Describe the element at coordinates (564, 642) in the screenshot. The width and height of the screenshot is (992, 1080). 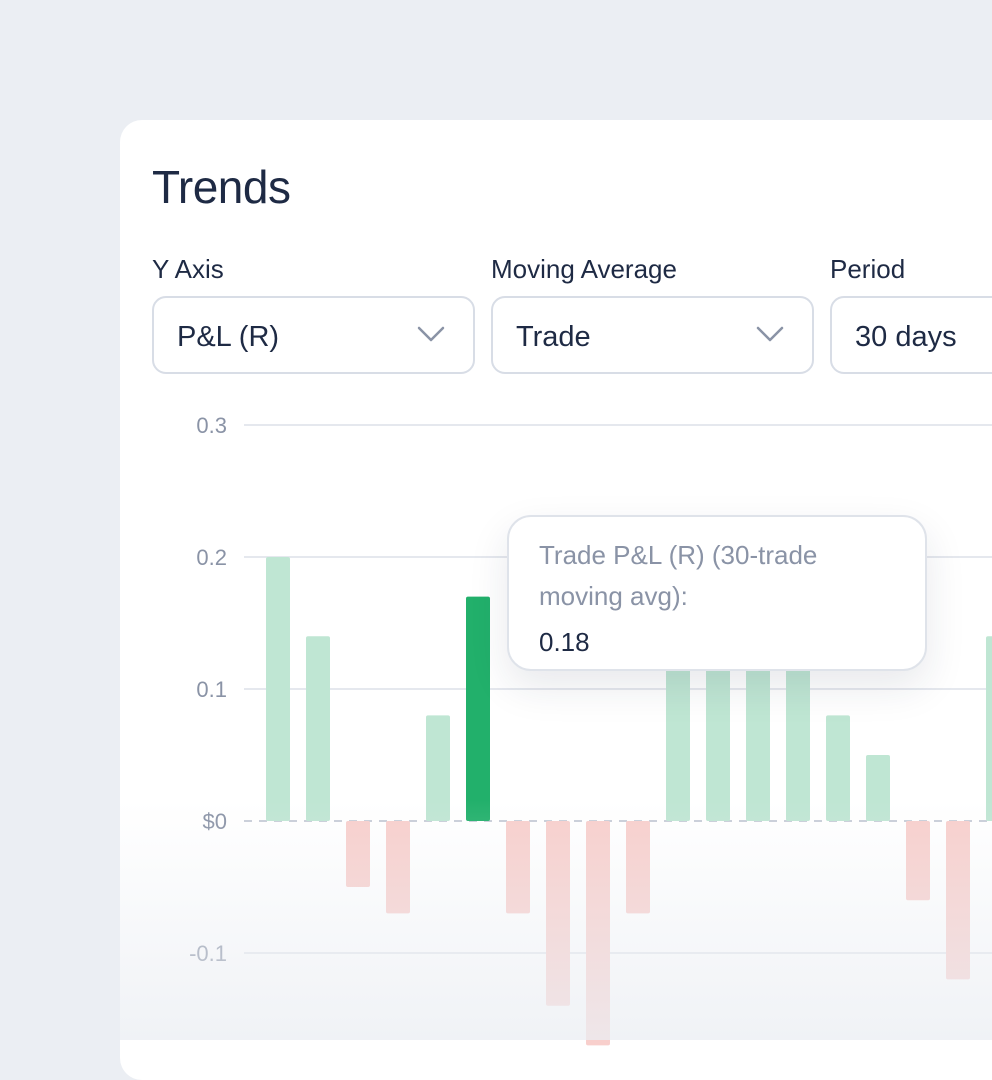
I see `tooltip-value: 0.18` at that location.